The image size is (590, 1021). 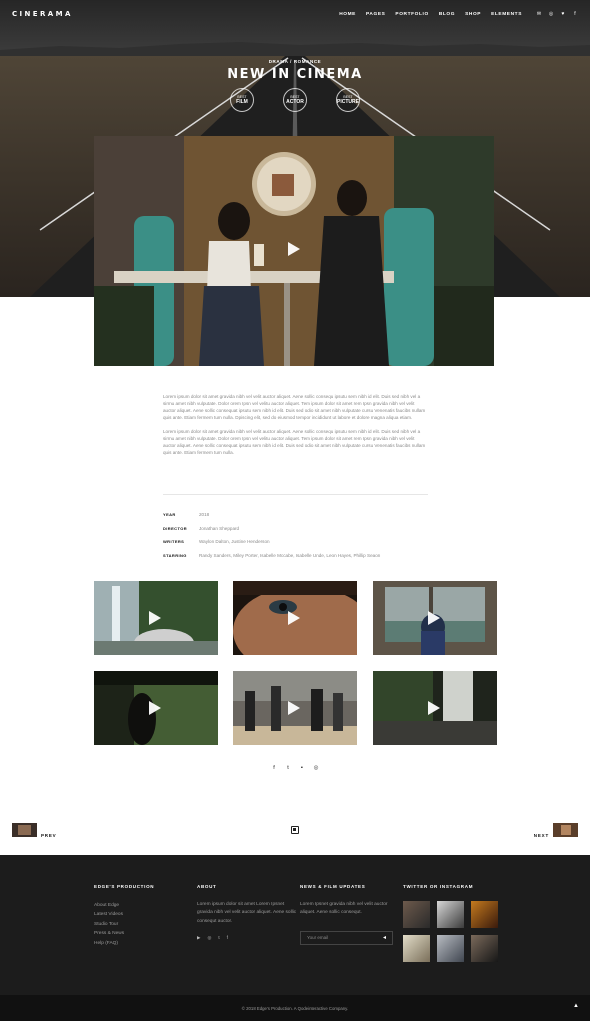 I want to click on detail-row: WRITERS Waylon Dalton, Justine Henderson, so click(x=295, y=542).